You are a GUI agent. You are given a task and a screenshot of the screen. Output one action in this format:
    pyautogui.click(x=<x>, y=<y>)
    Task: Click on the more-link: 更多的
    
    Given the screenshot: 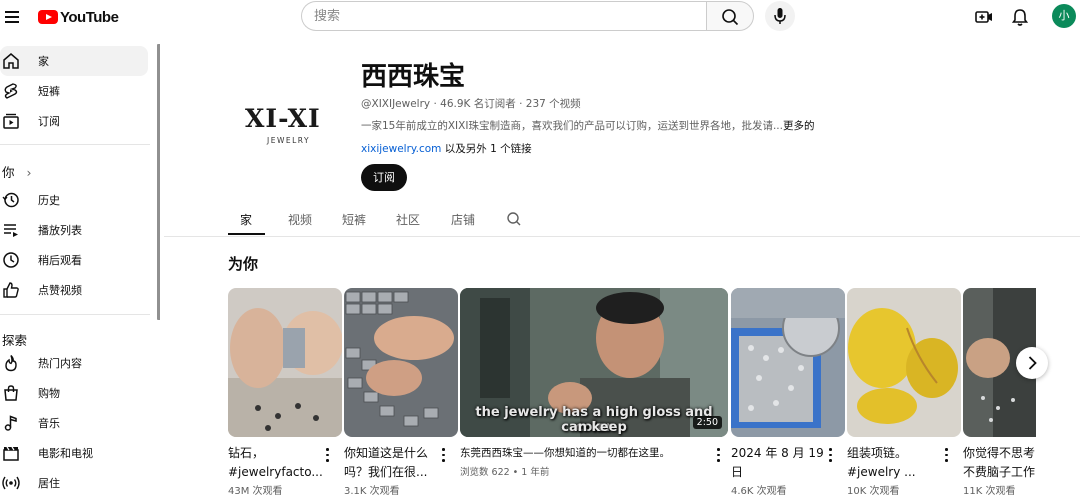 What is the action you would take?
    pyautogui.click(x=799, y=126)
    